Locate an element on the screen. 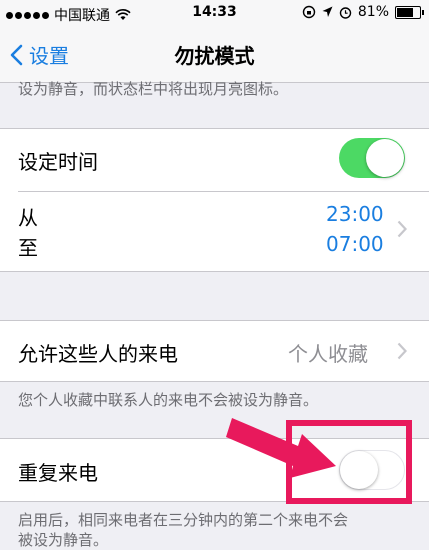  highlight-box is located at coordinates (349, 462).